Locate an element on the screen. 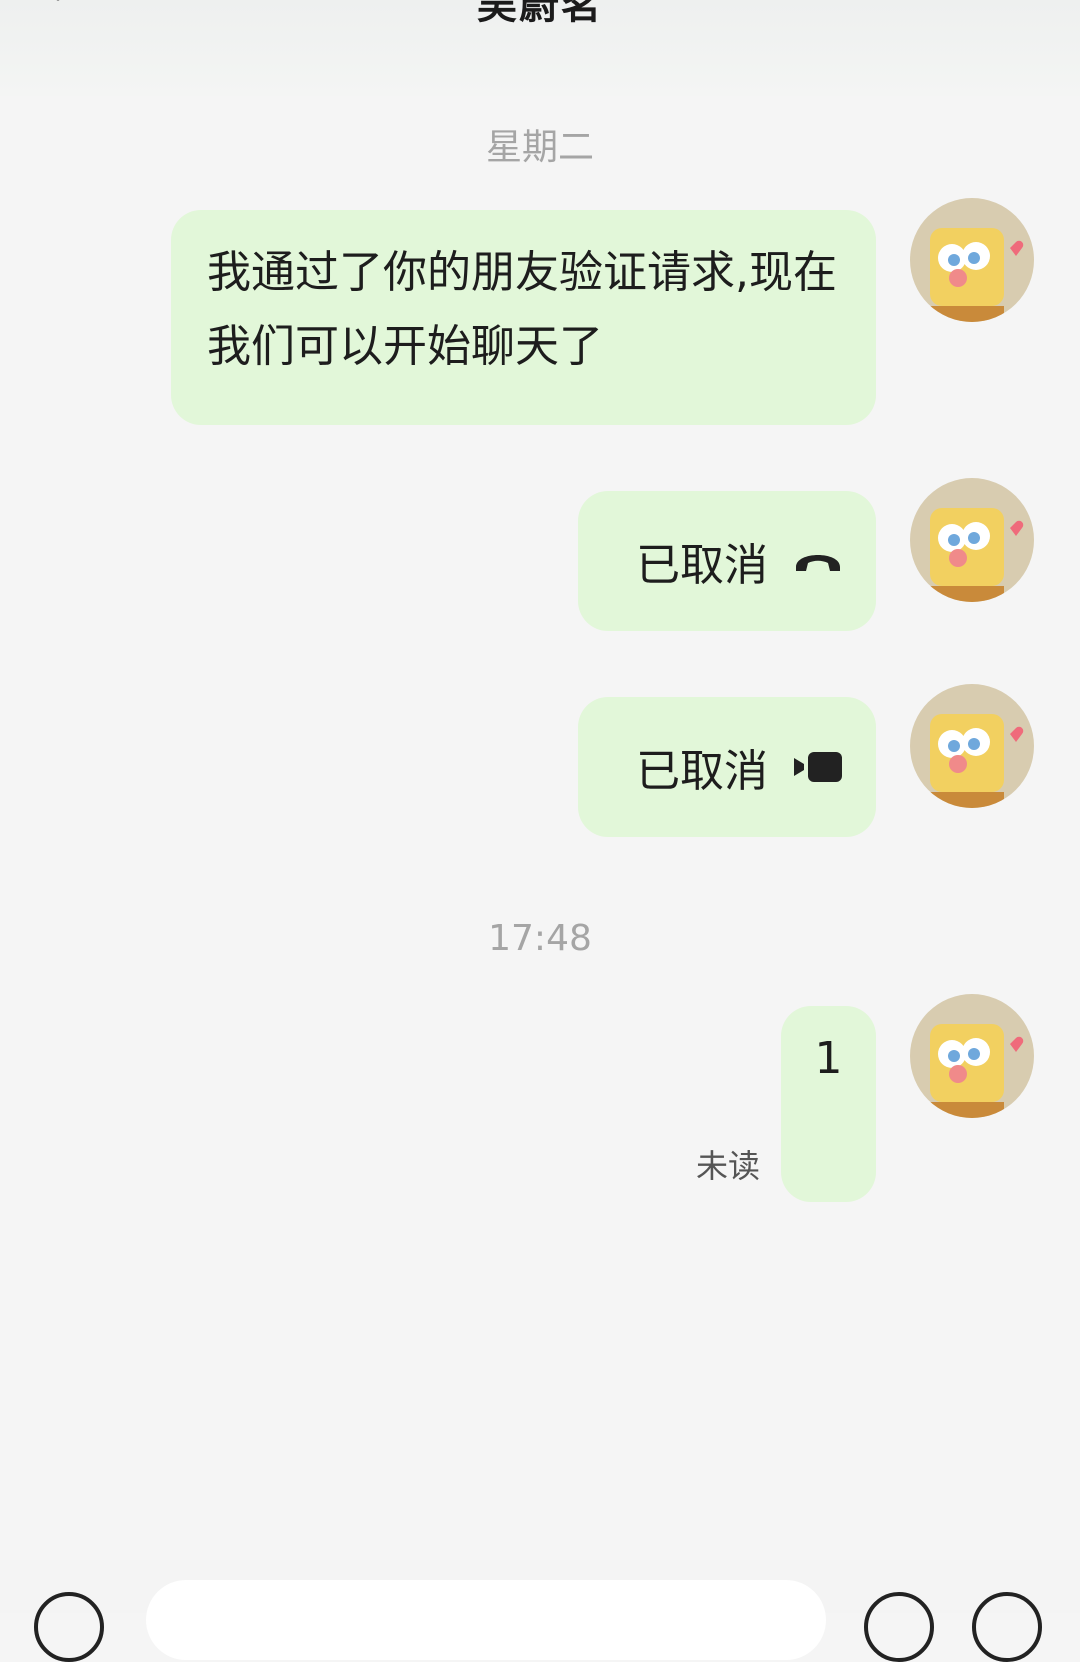 The height and width of the screenshot is (1662, 1080). message-bubble: 我通过了你的朋友验证请求,现在我们可以开始聊天了 is located at coordinates (523, 317).